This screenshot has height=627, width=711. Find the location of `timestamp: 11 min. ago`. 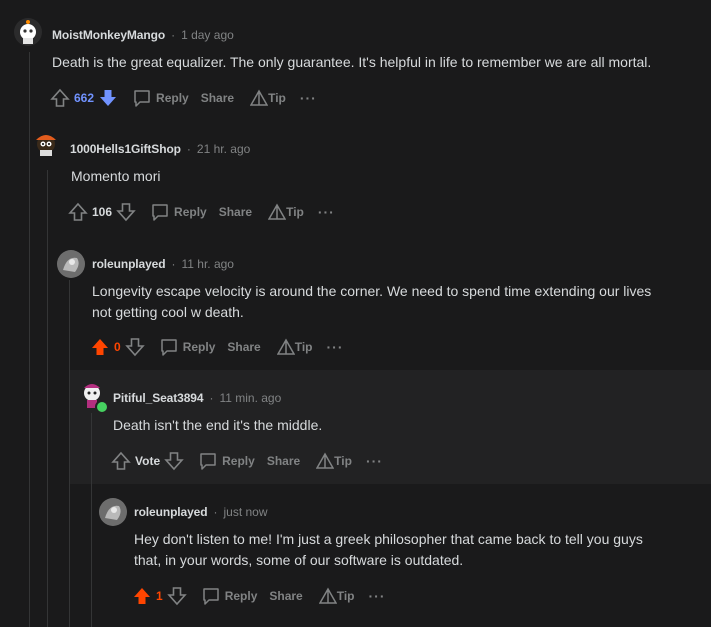

timestamp: 11 min. ago is located at coordinates (250, 398).